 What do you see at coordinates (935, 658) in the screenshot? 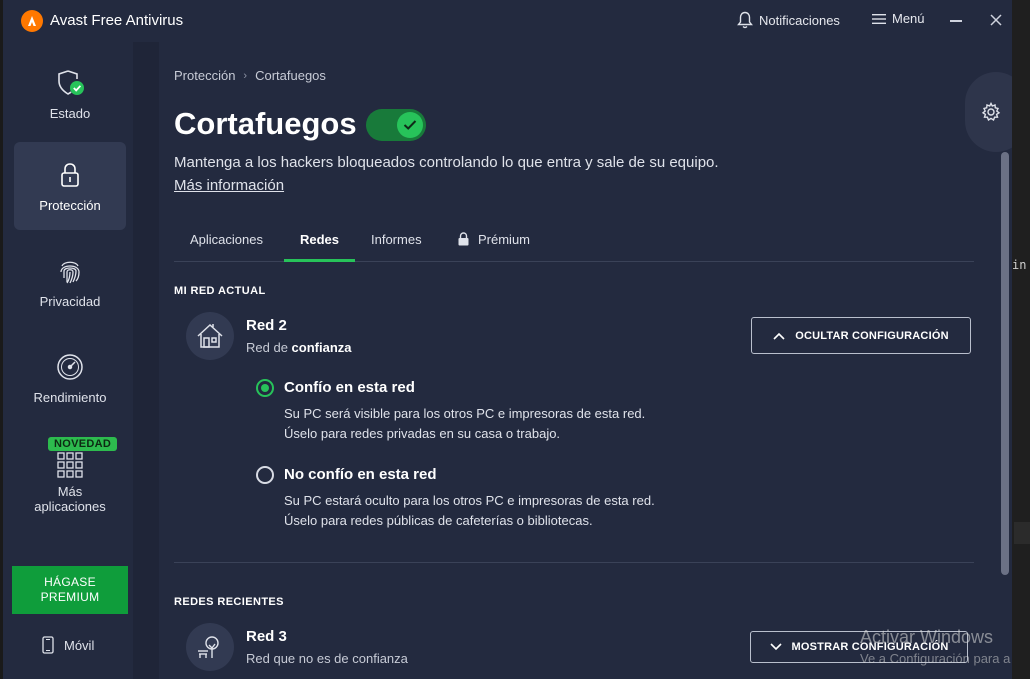
I see `activation-watermark-subtitle: Ve a Configuración para a` at bounding box center [935, 658].